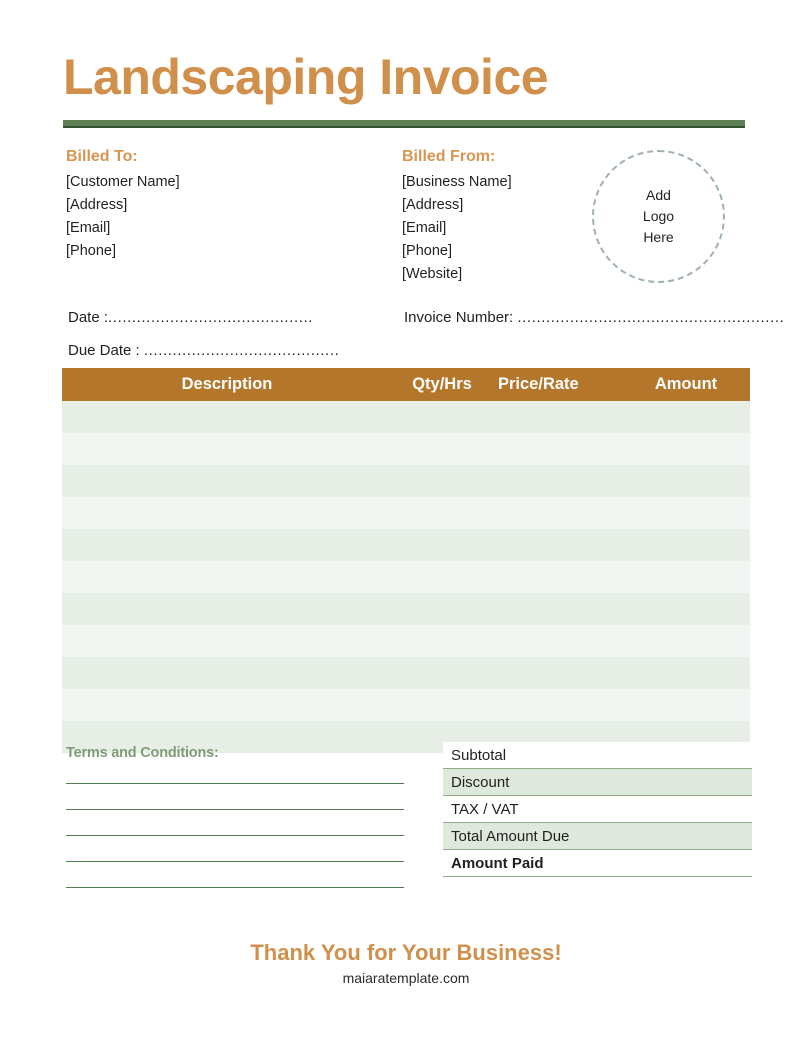 The width and height of the screenshot is (812, 1047). What do you see at coordinates (459, 317) in the screenshot?
I see `invoice-number-label: Invoice Number:` at bounding box center [459, 317].